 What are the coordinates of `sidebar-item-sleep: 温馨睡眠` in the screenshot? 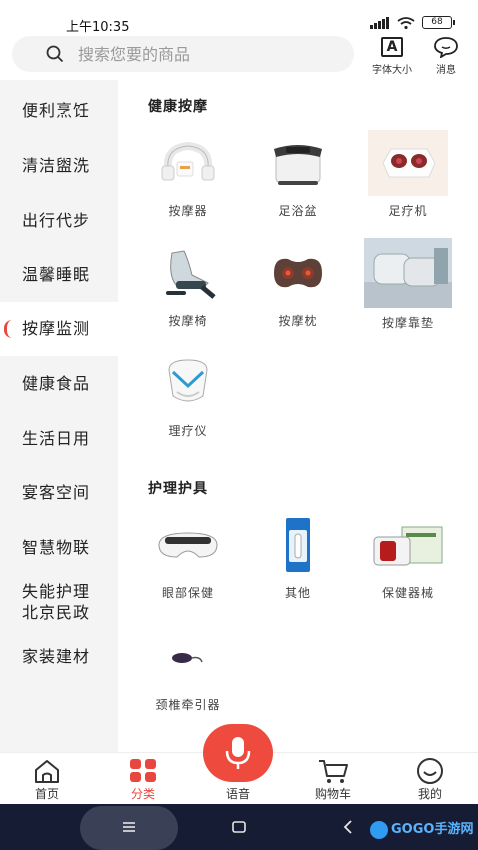 It's located at (59, 274).